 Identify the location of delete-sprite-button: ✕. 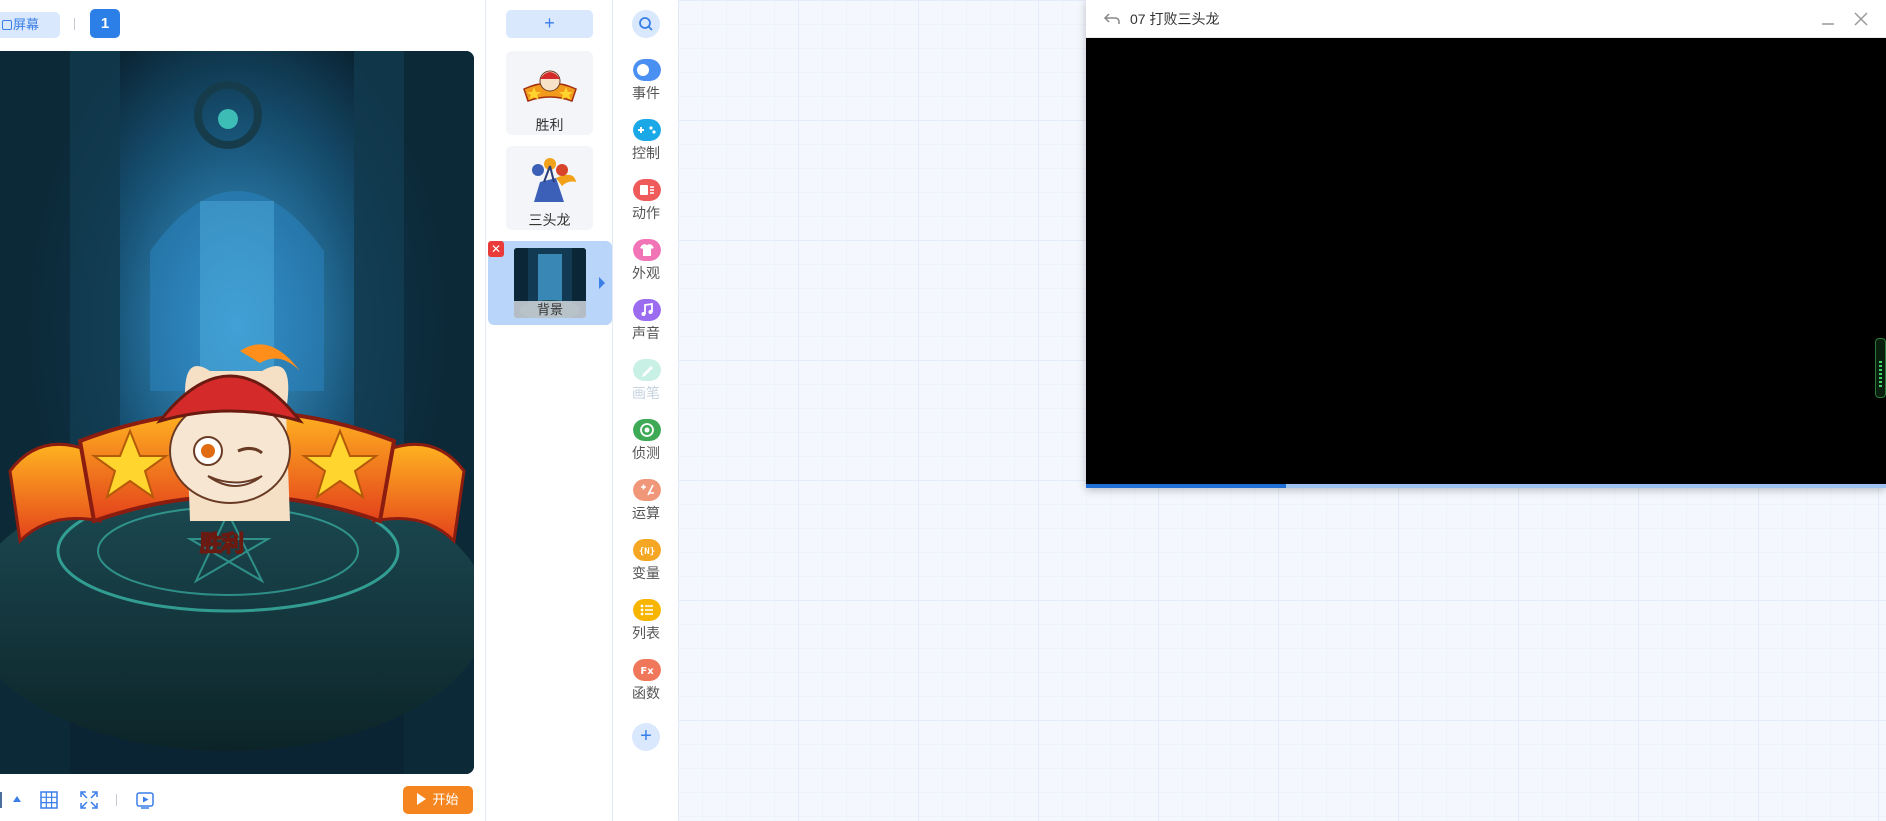
(496, 249).